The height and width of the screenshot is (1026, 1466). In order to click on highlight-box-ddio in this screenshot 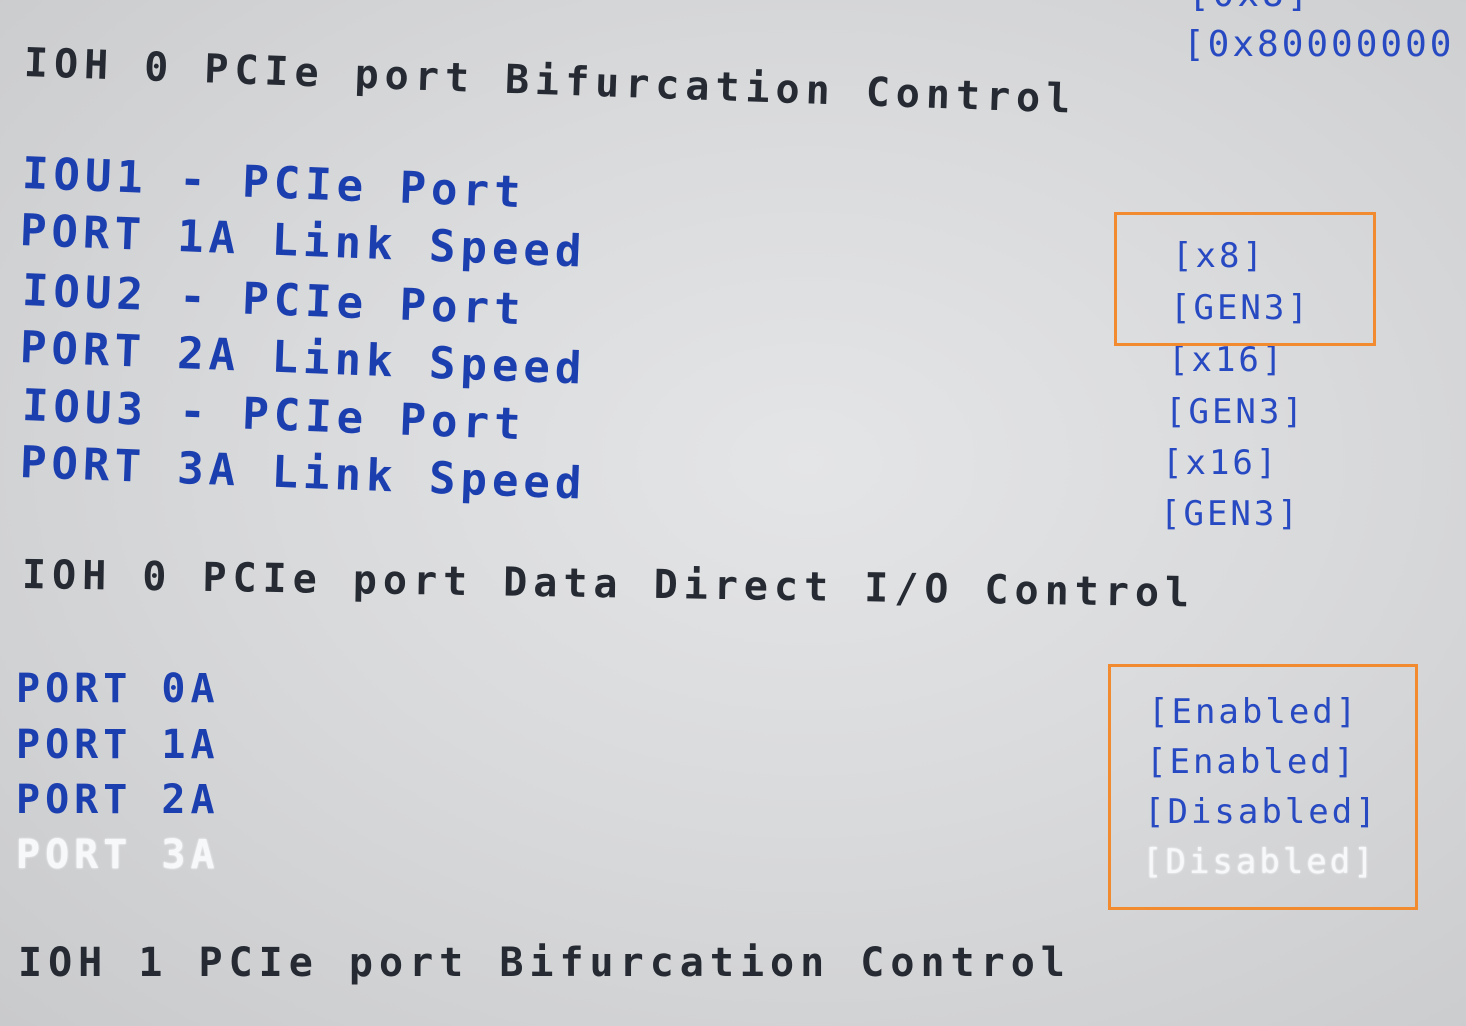, I will do `click(1263, 787)`.